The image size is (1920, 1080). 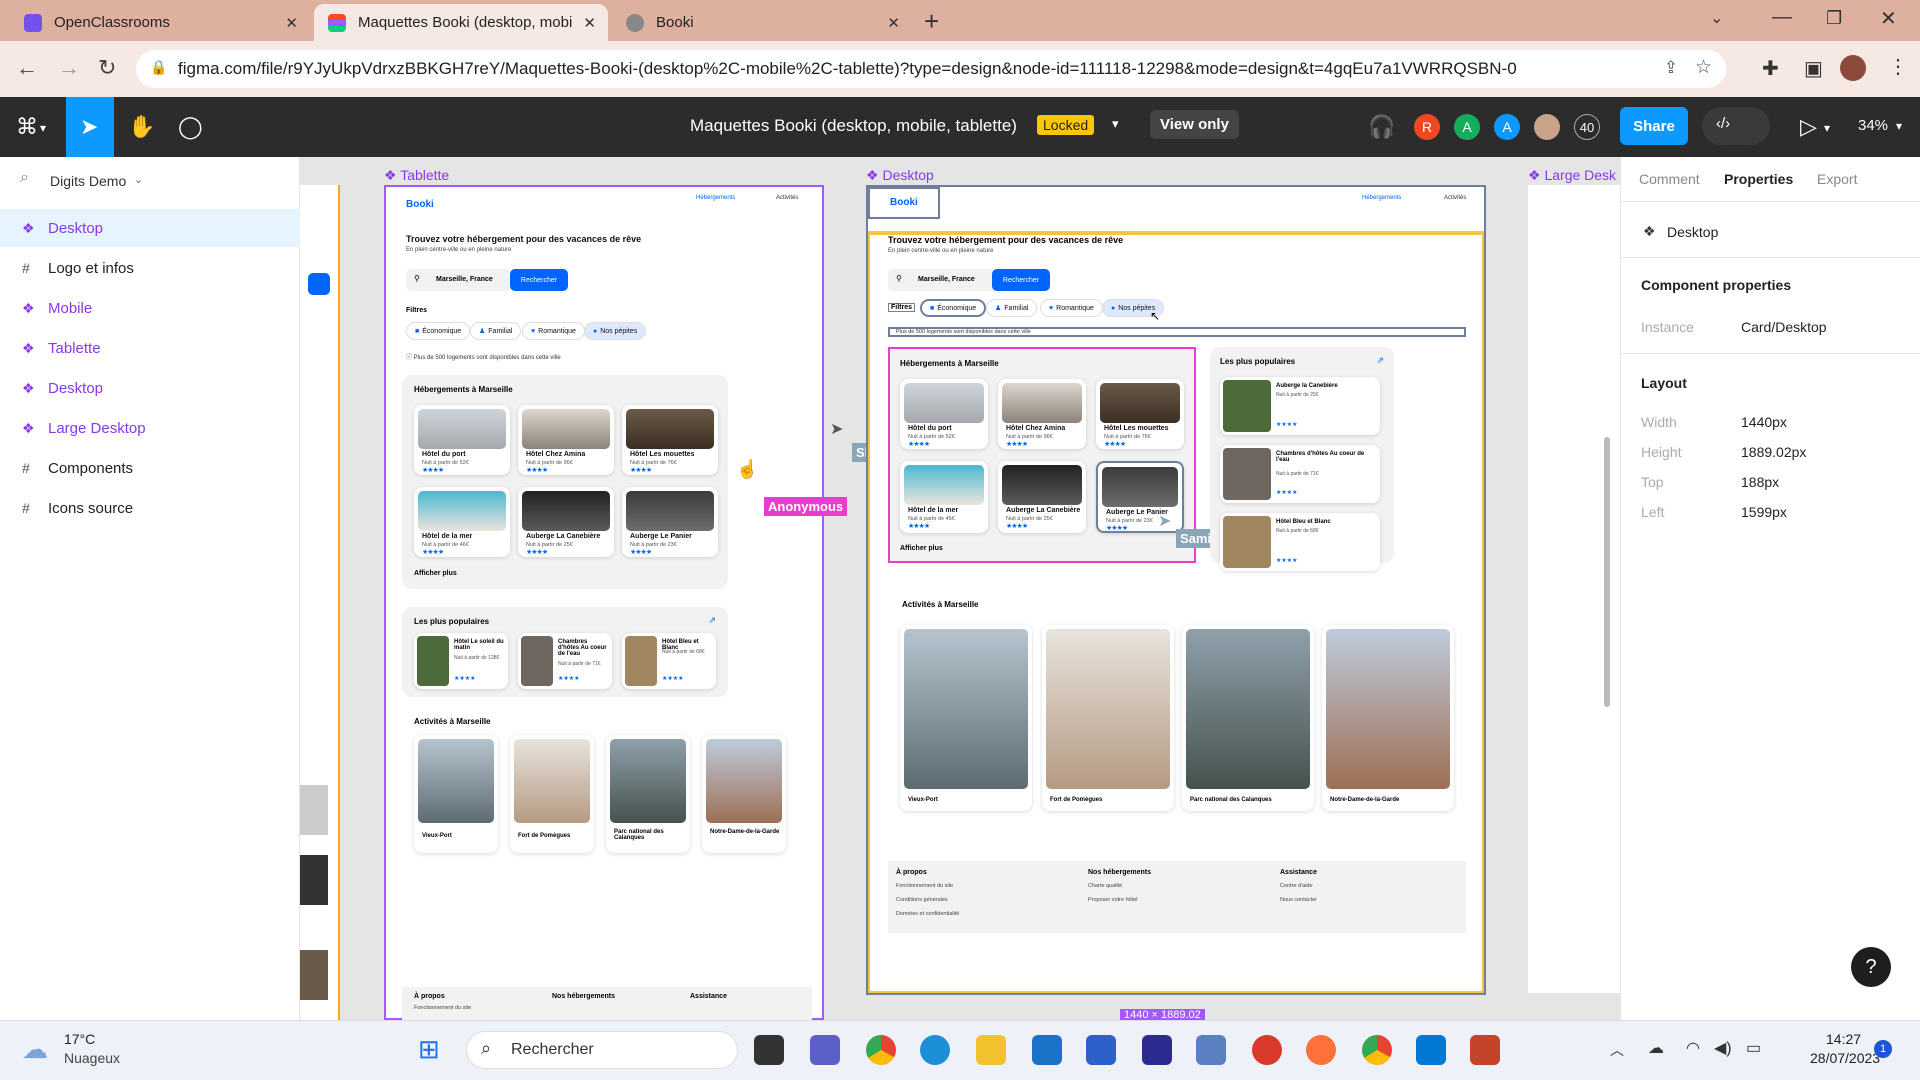 I want to click on clock-time: 14:27, so click(x=1843, y=1039).